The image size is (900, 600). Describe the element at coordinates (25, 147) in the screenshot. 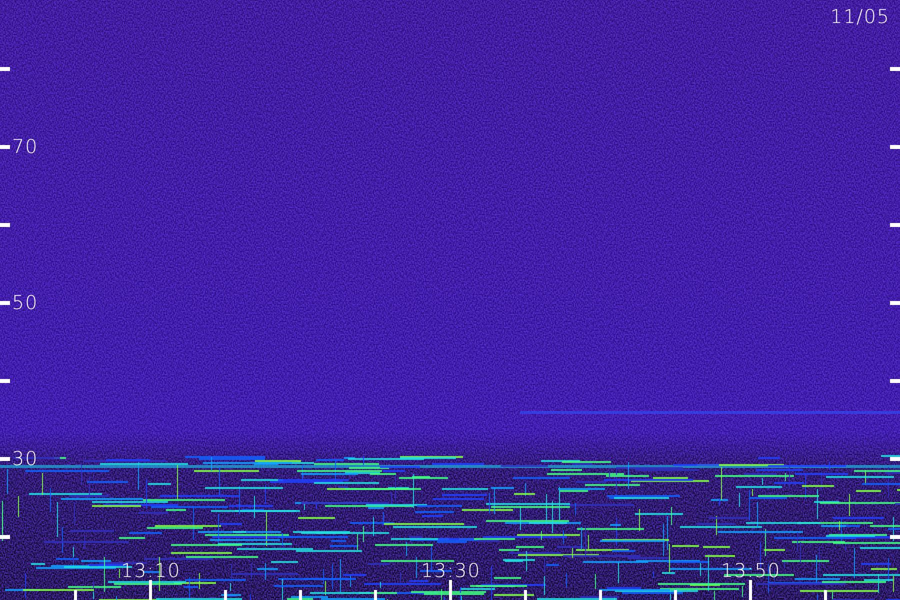

I see `frequency-axis-label: 70` at that location.